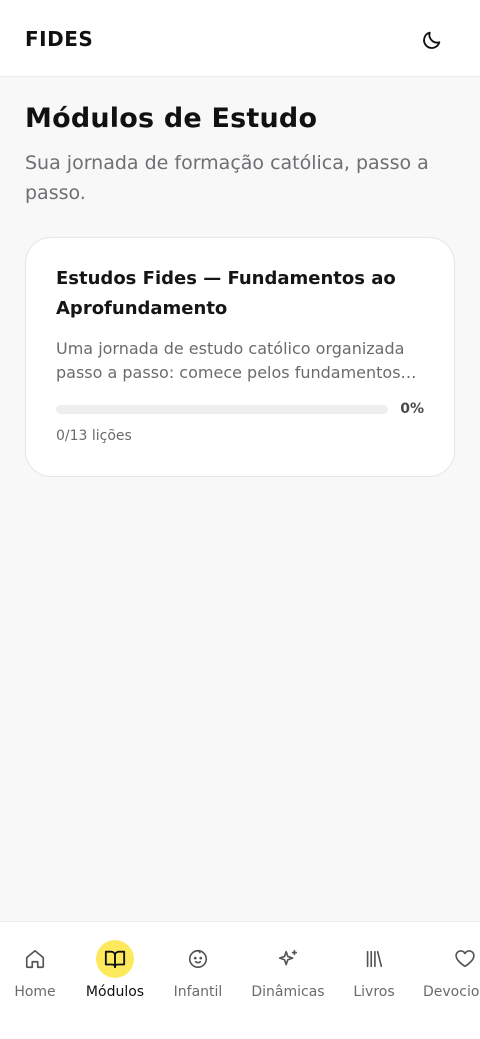 The height and width of the screenshot is (1039, 480). Describe the element at coordinates (374, 992) in the screenshot. I see `nav-label-livros: Livros` at that location.